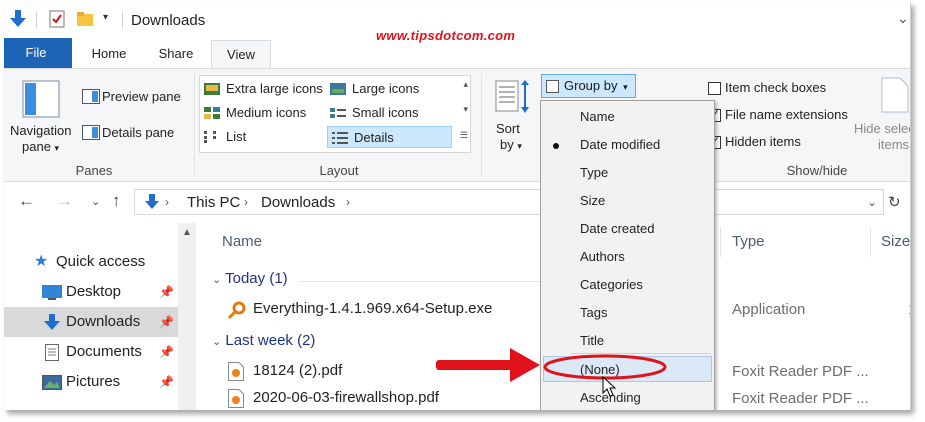  What do you see at coordinates (168, 20) in the screenshot?
I see `window-title: Downloads` at bounding box center [168, 20].